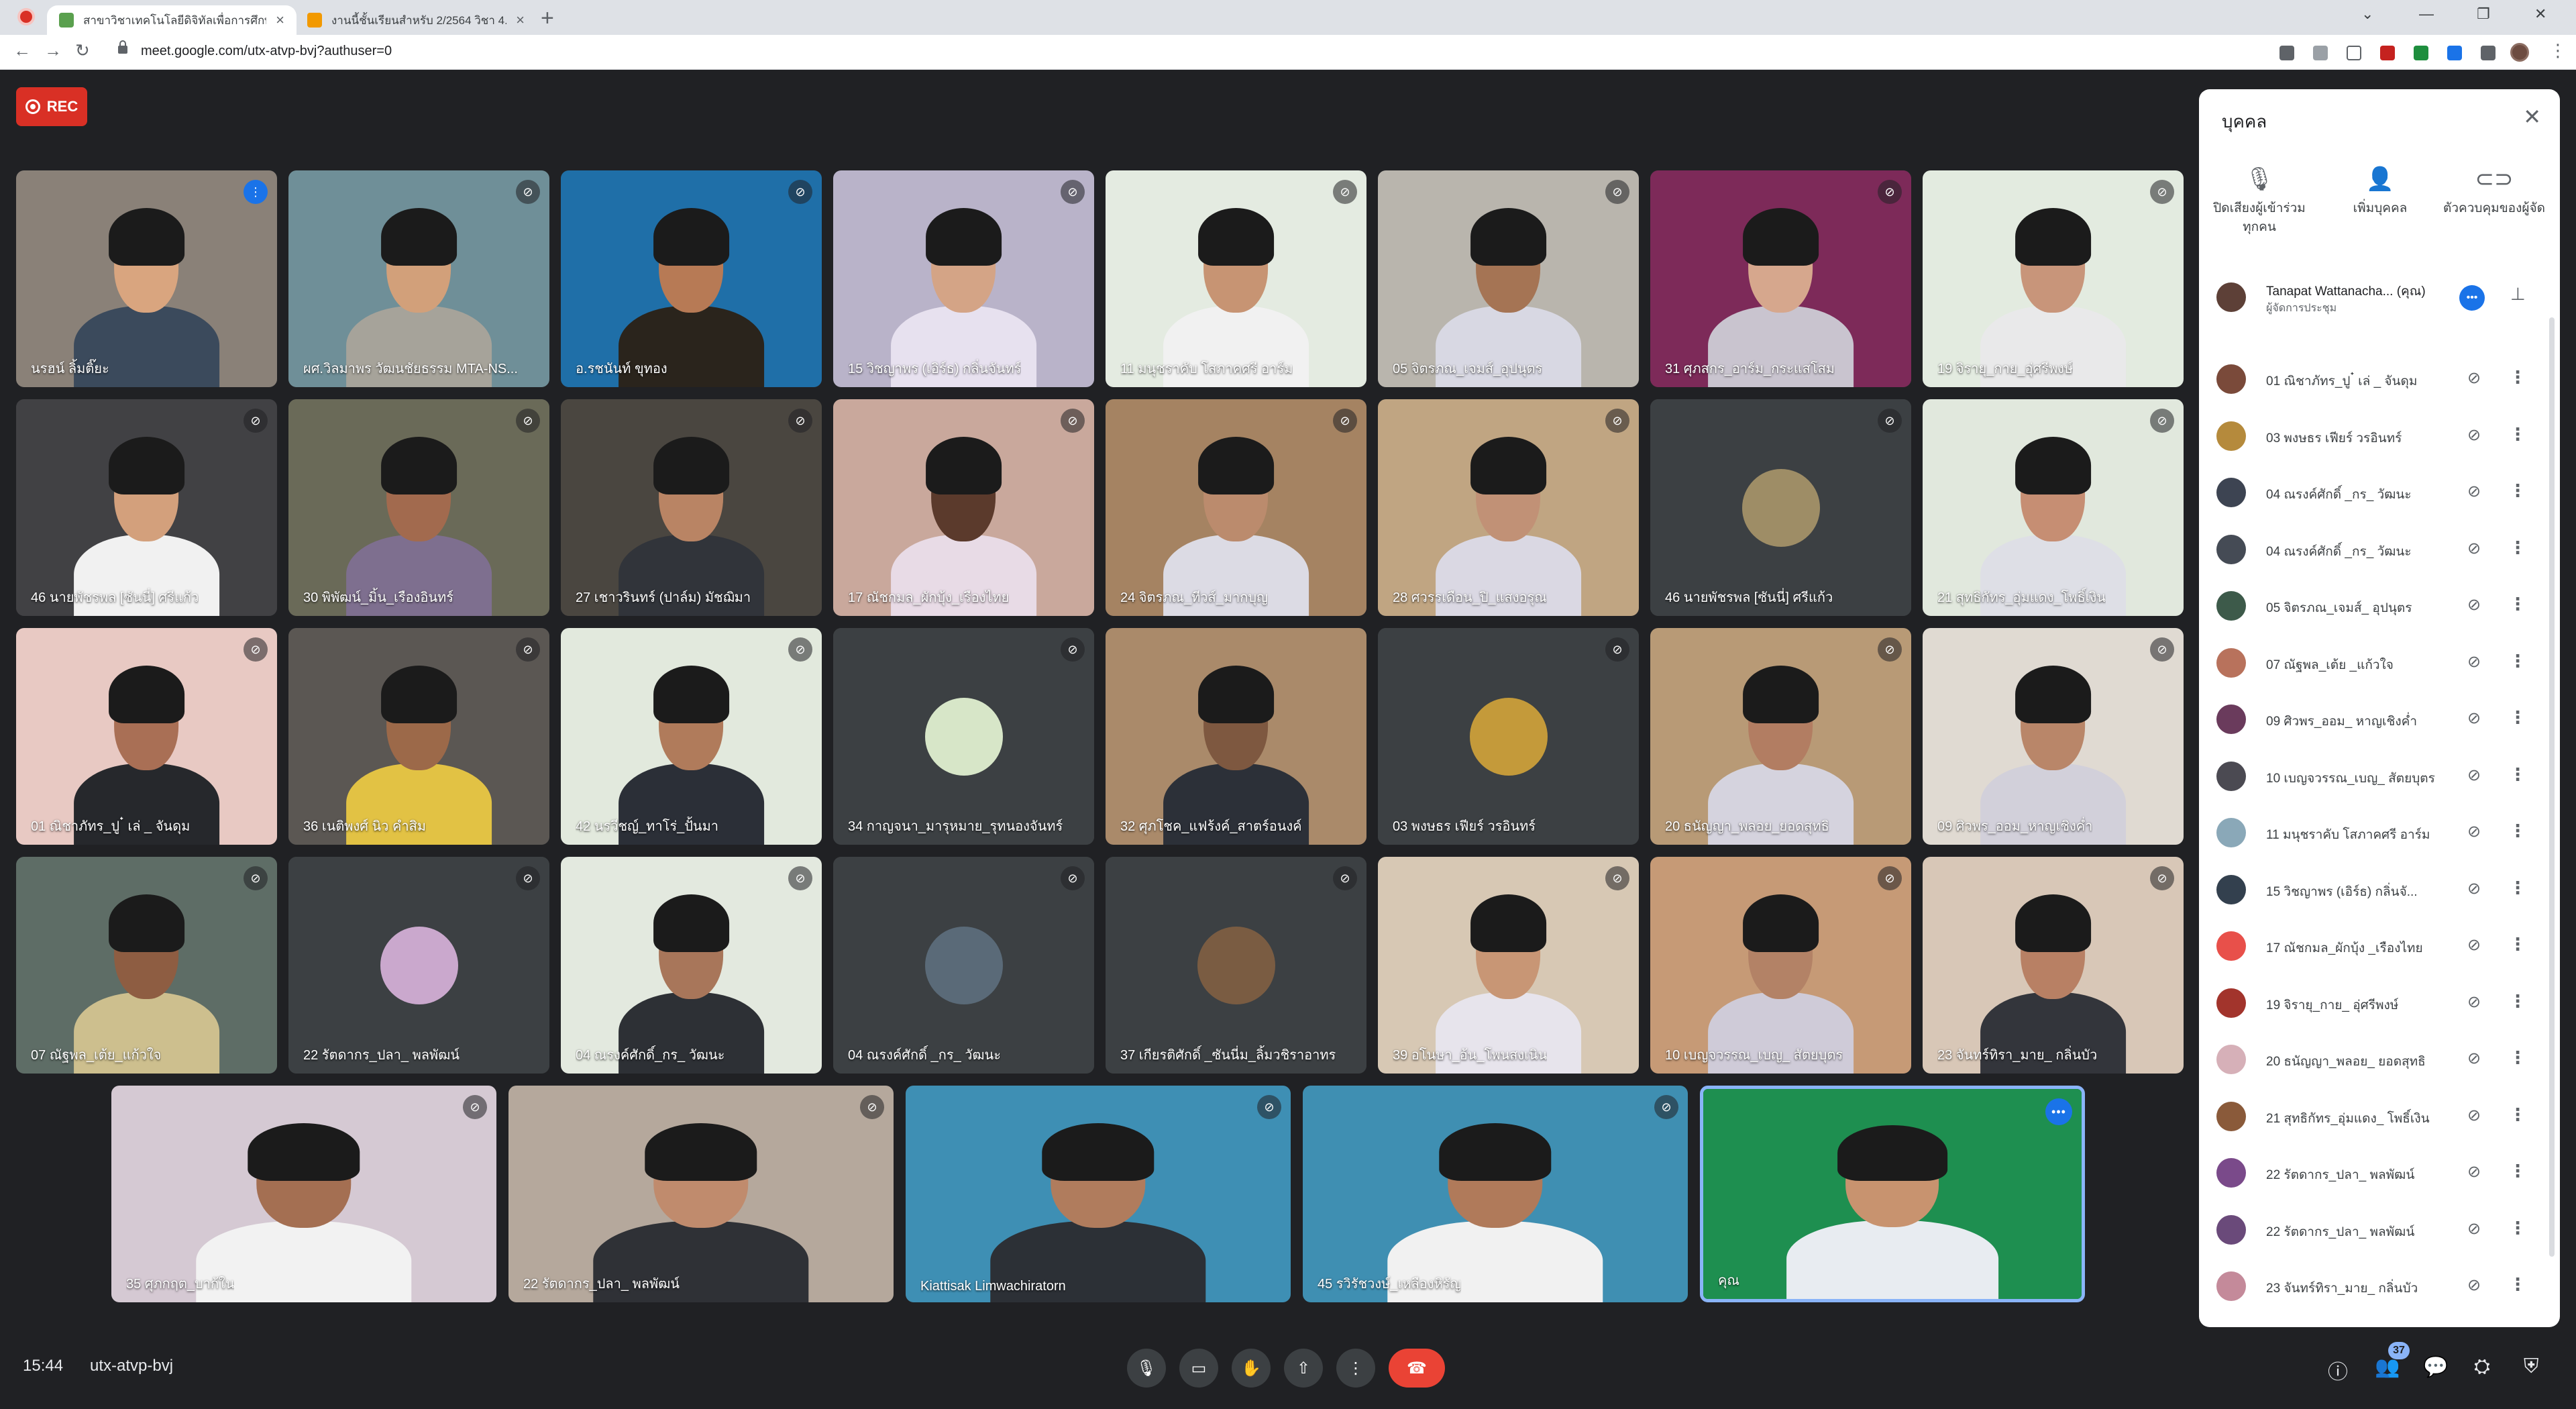 This screenshot has width=2576, height=1409. What do you see at coordinates (2379, 1321) in the screenshot?
I see `participant-row: 24 จิตรภณ_ทีวส์_มากบุญ⊘⋮` at bounding box center [2379, 1321].